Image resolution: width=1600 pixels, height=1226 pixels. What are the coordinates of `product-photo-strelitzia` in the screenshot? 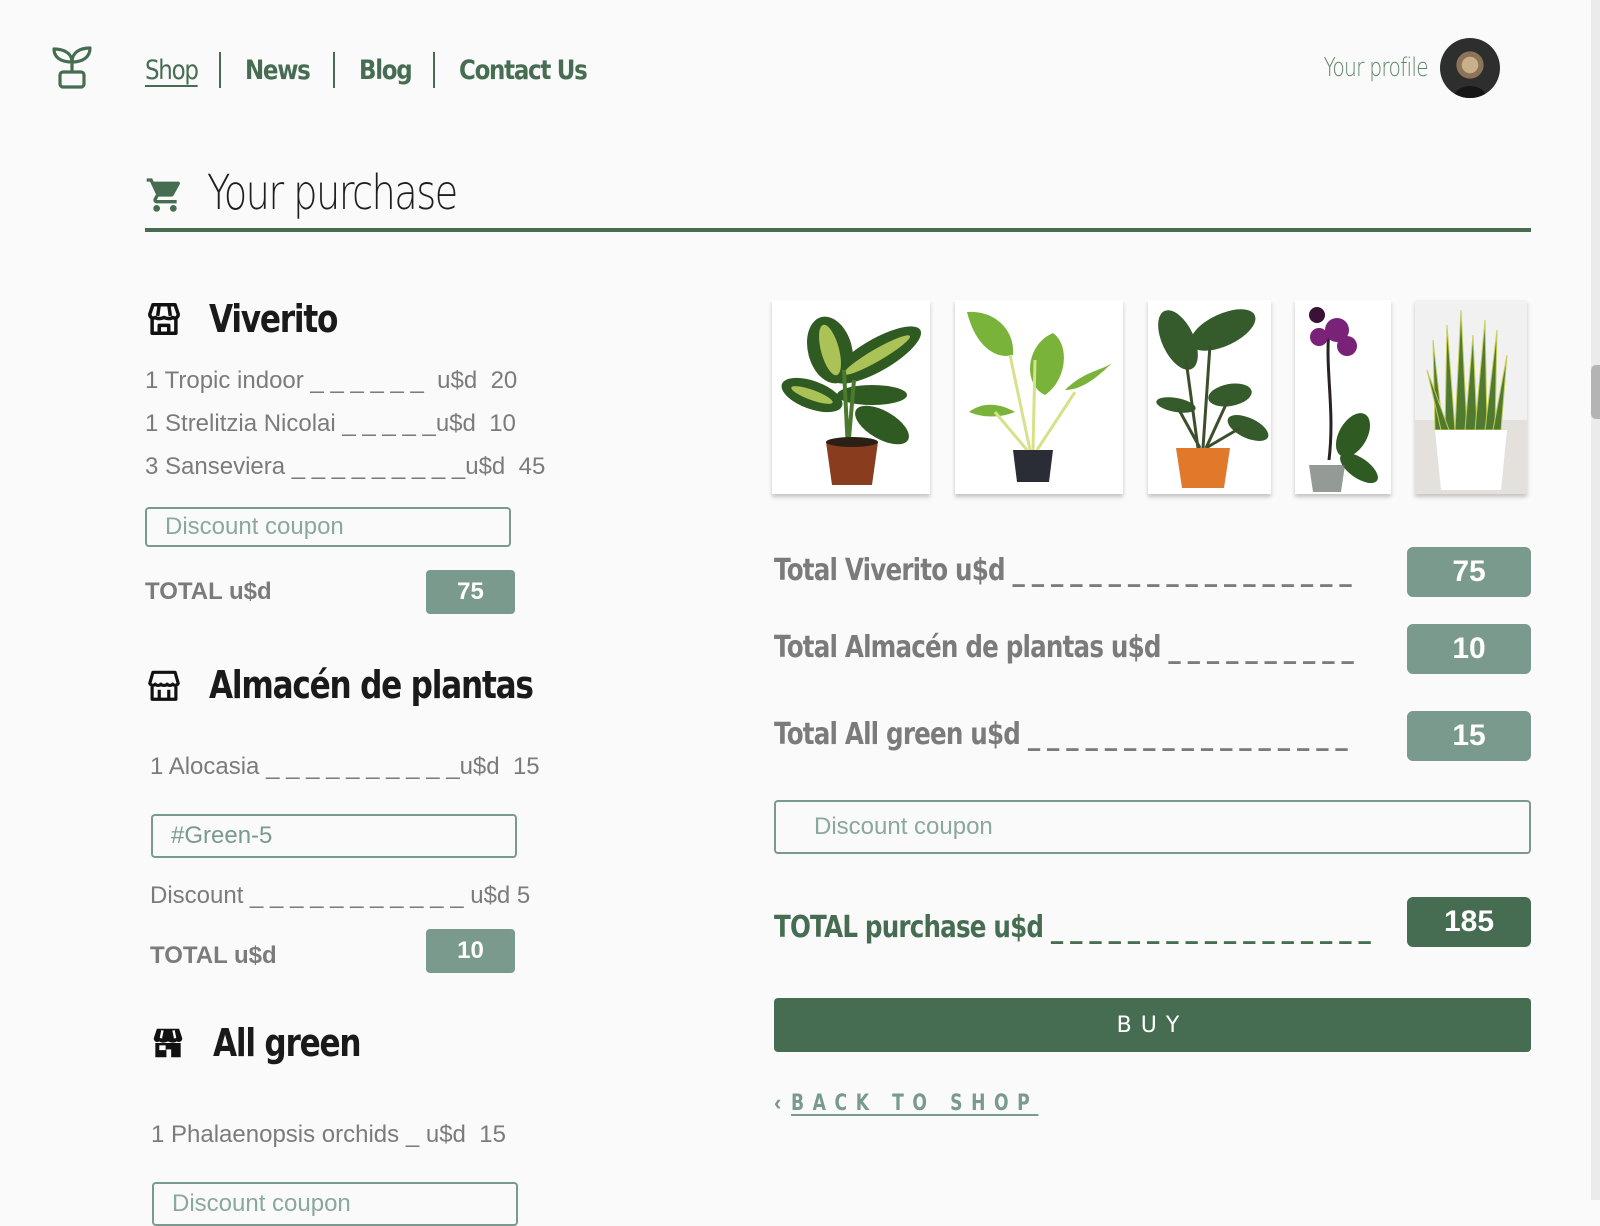 It's located at (1209, 397).